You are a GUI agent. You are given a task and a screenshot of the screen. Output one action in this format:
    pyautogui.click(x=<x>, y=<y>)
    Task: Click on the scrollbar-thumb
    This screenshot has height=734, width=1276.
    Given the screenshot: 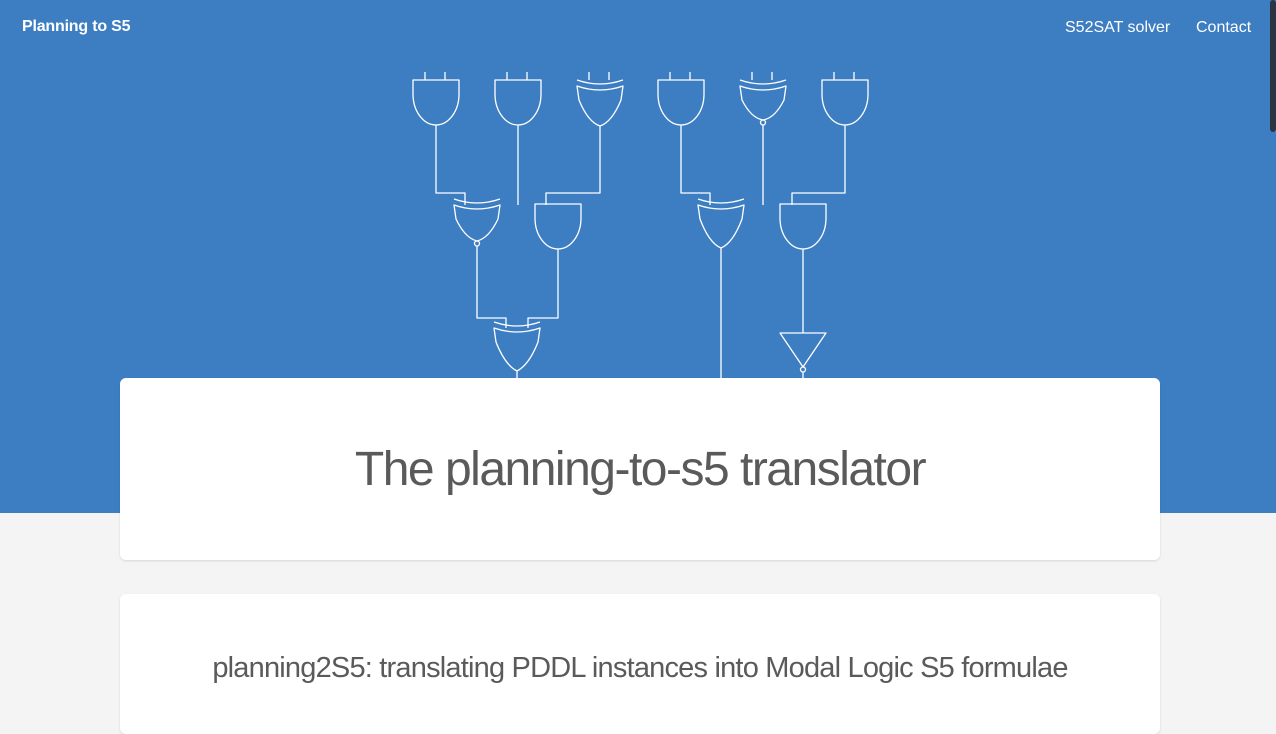 What is the action you would take?
    pyautogui.click(x=1273, y=66)
    